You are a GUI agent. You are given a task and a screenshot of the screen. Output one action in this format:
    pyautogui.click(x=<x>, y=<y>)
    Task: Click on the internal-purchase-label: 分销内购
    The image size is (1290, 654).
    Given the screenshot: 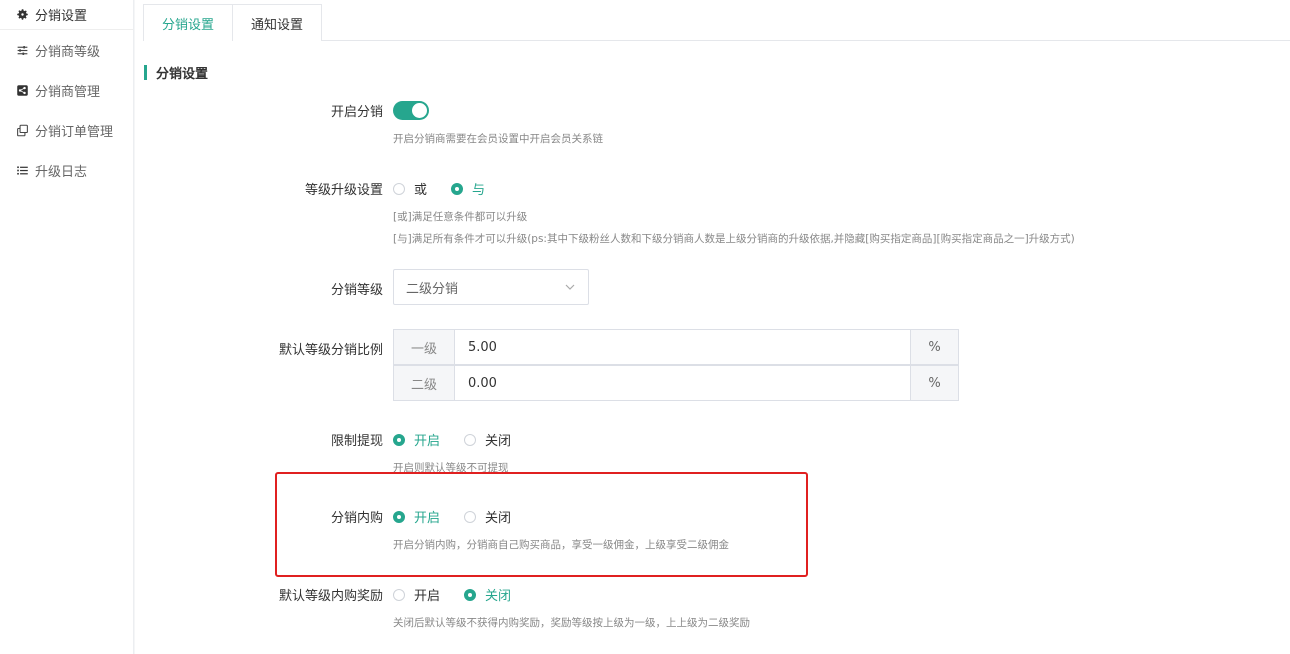 What is the action you would take?
    pyautogui.click(x=356, y=518)
    